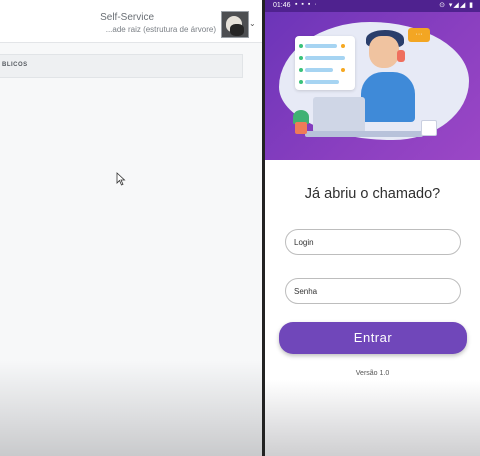 Image resolution: width=480 pixels, height=456 pixels. I want to click on user-avatar, so click(235, 24).